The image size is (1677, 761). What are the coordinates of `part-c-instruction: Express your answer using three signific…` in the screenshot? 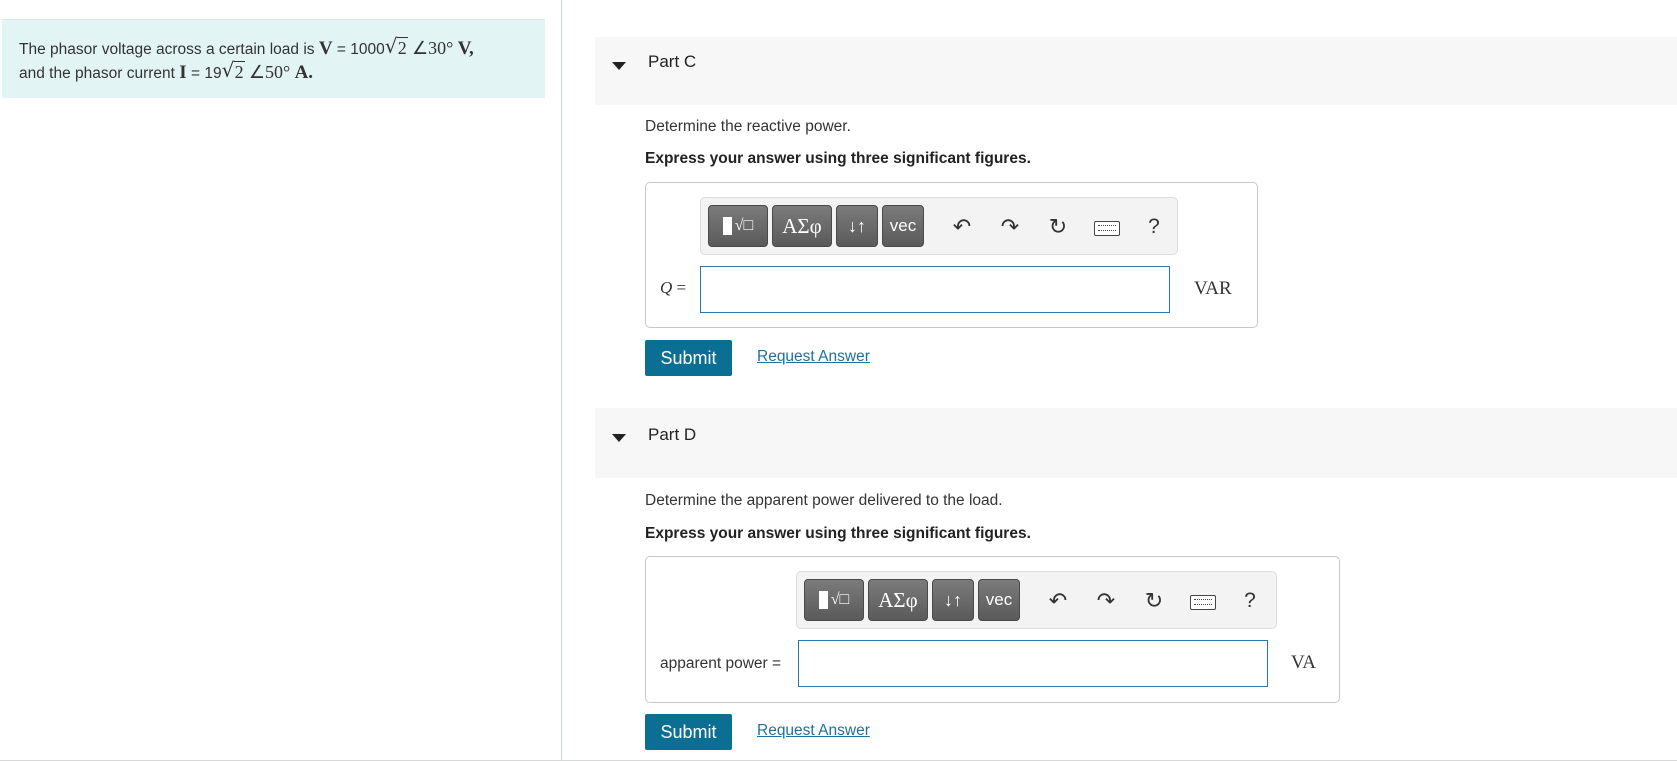 It's located at (838, 158).